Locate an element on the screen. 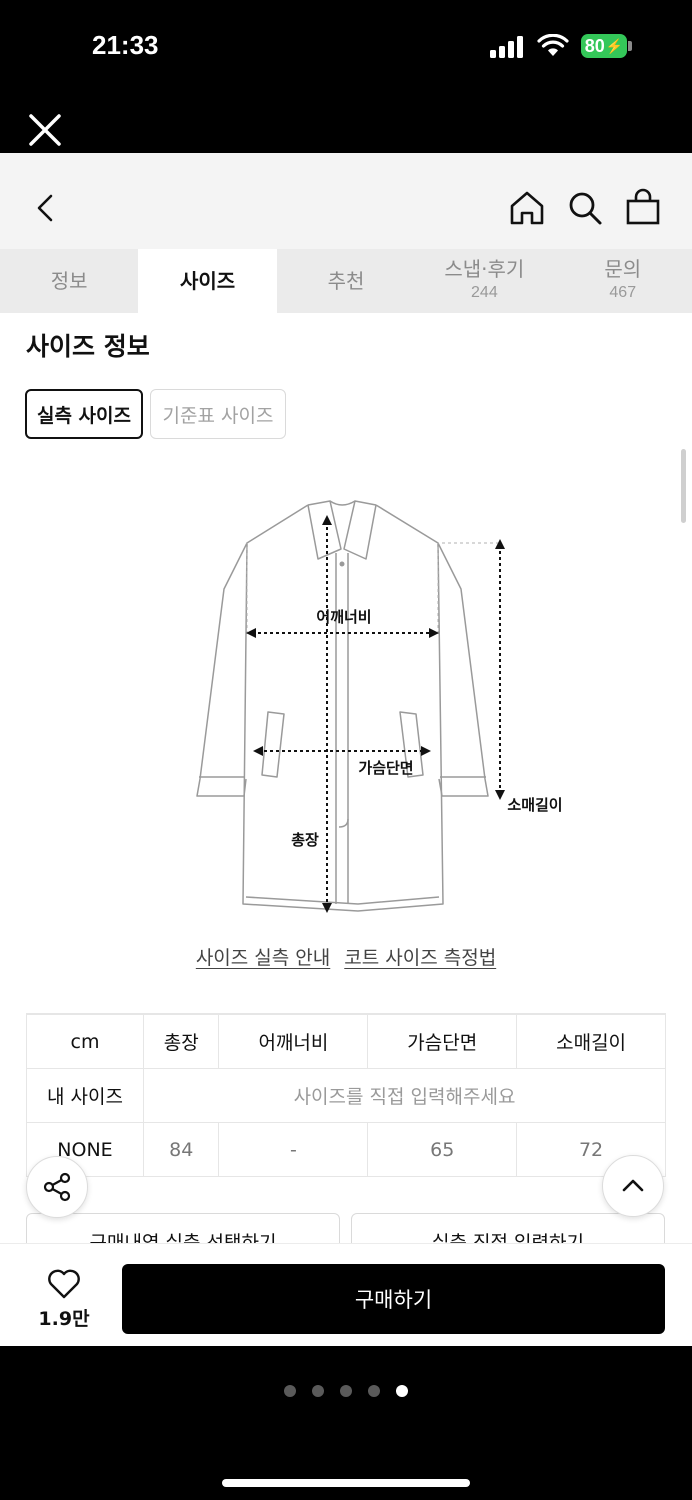  sleeve-arrow-top is located at coordinates (500, 544).